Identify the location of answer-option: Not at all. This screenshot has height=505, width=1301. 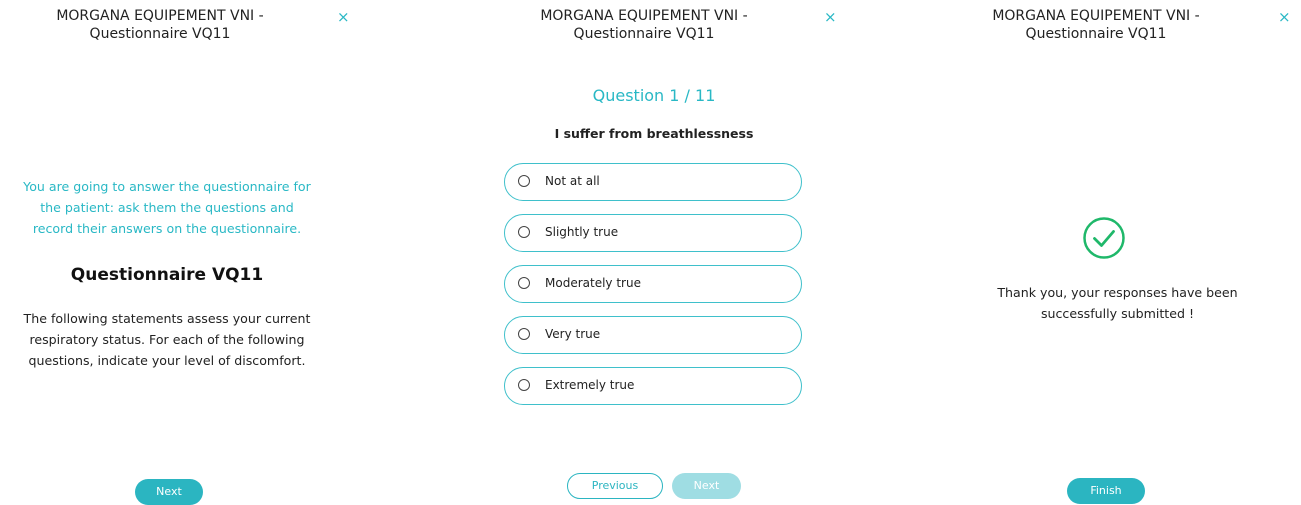
(653, 182).